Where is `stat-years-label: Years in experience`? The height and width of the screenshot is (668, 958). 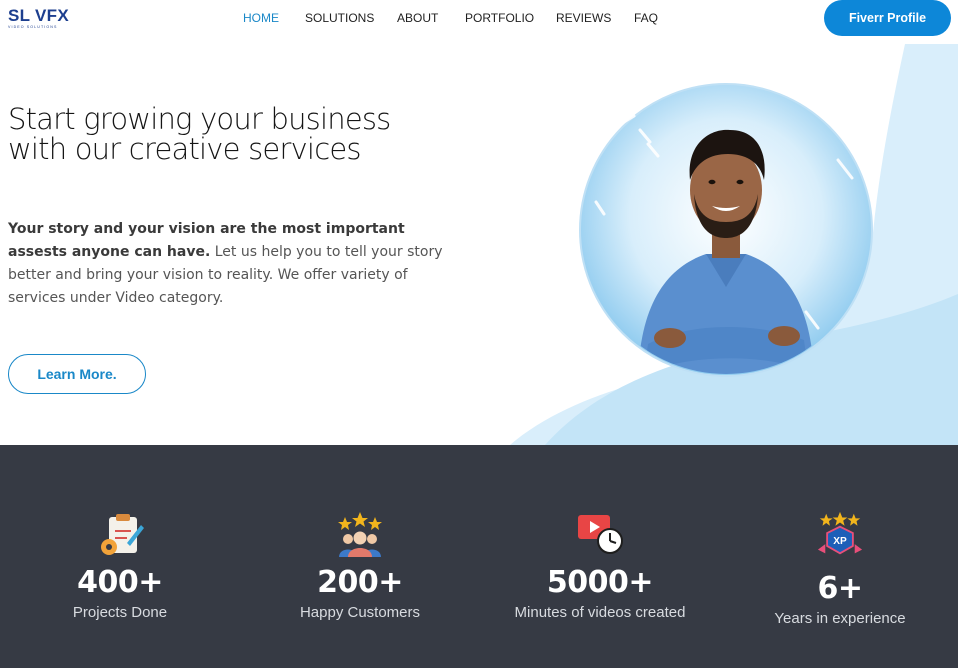
stat-years-label: Years in experience is located at coordinates (840, 618).